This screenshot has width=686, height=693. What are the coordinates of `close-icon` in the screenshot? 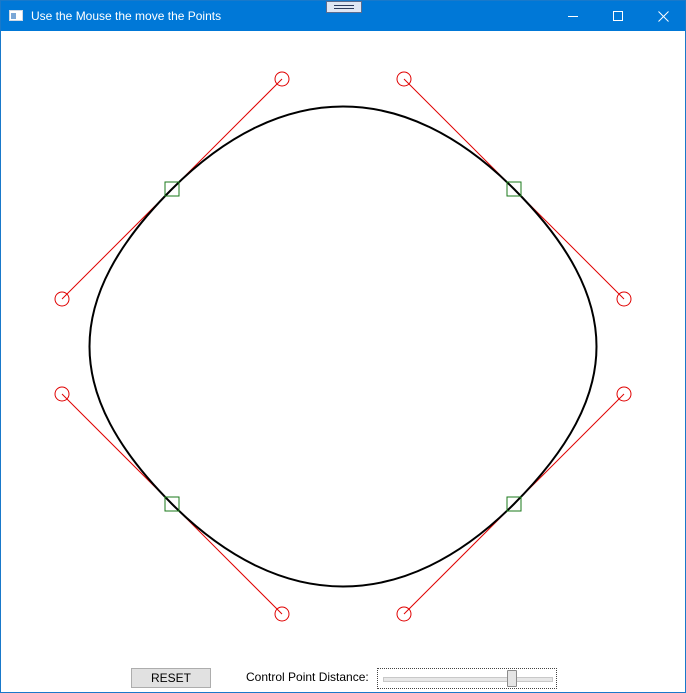 It's located at (663, 16).